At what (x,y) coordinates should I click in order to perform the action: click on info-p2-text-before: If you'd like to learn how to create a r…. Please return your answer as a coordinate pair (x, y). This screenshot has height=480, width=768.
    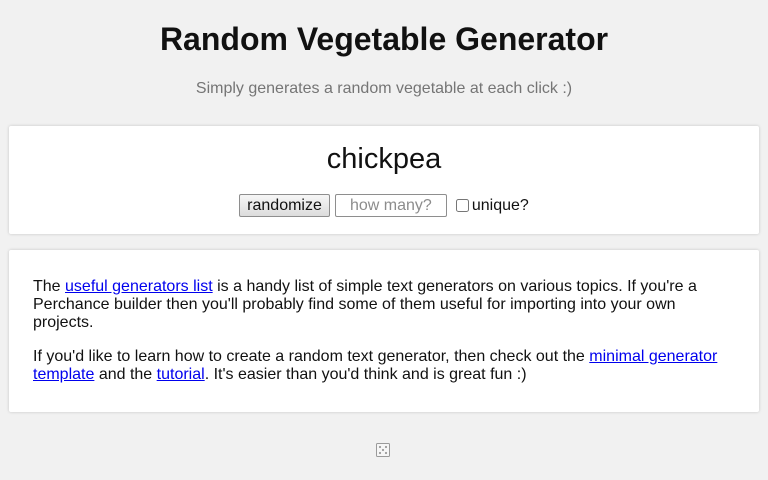
    Looking at the image, I should click on (311, 356).